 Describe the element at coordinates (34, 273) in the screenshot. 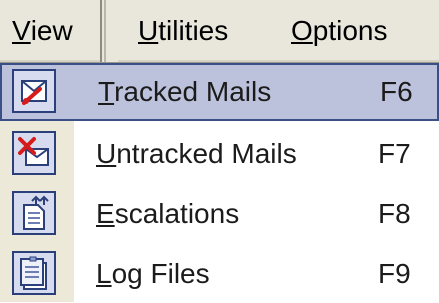

I see `log-files-icon` at that location.